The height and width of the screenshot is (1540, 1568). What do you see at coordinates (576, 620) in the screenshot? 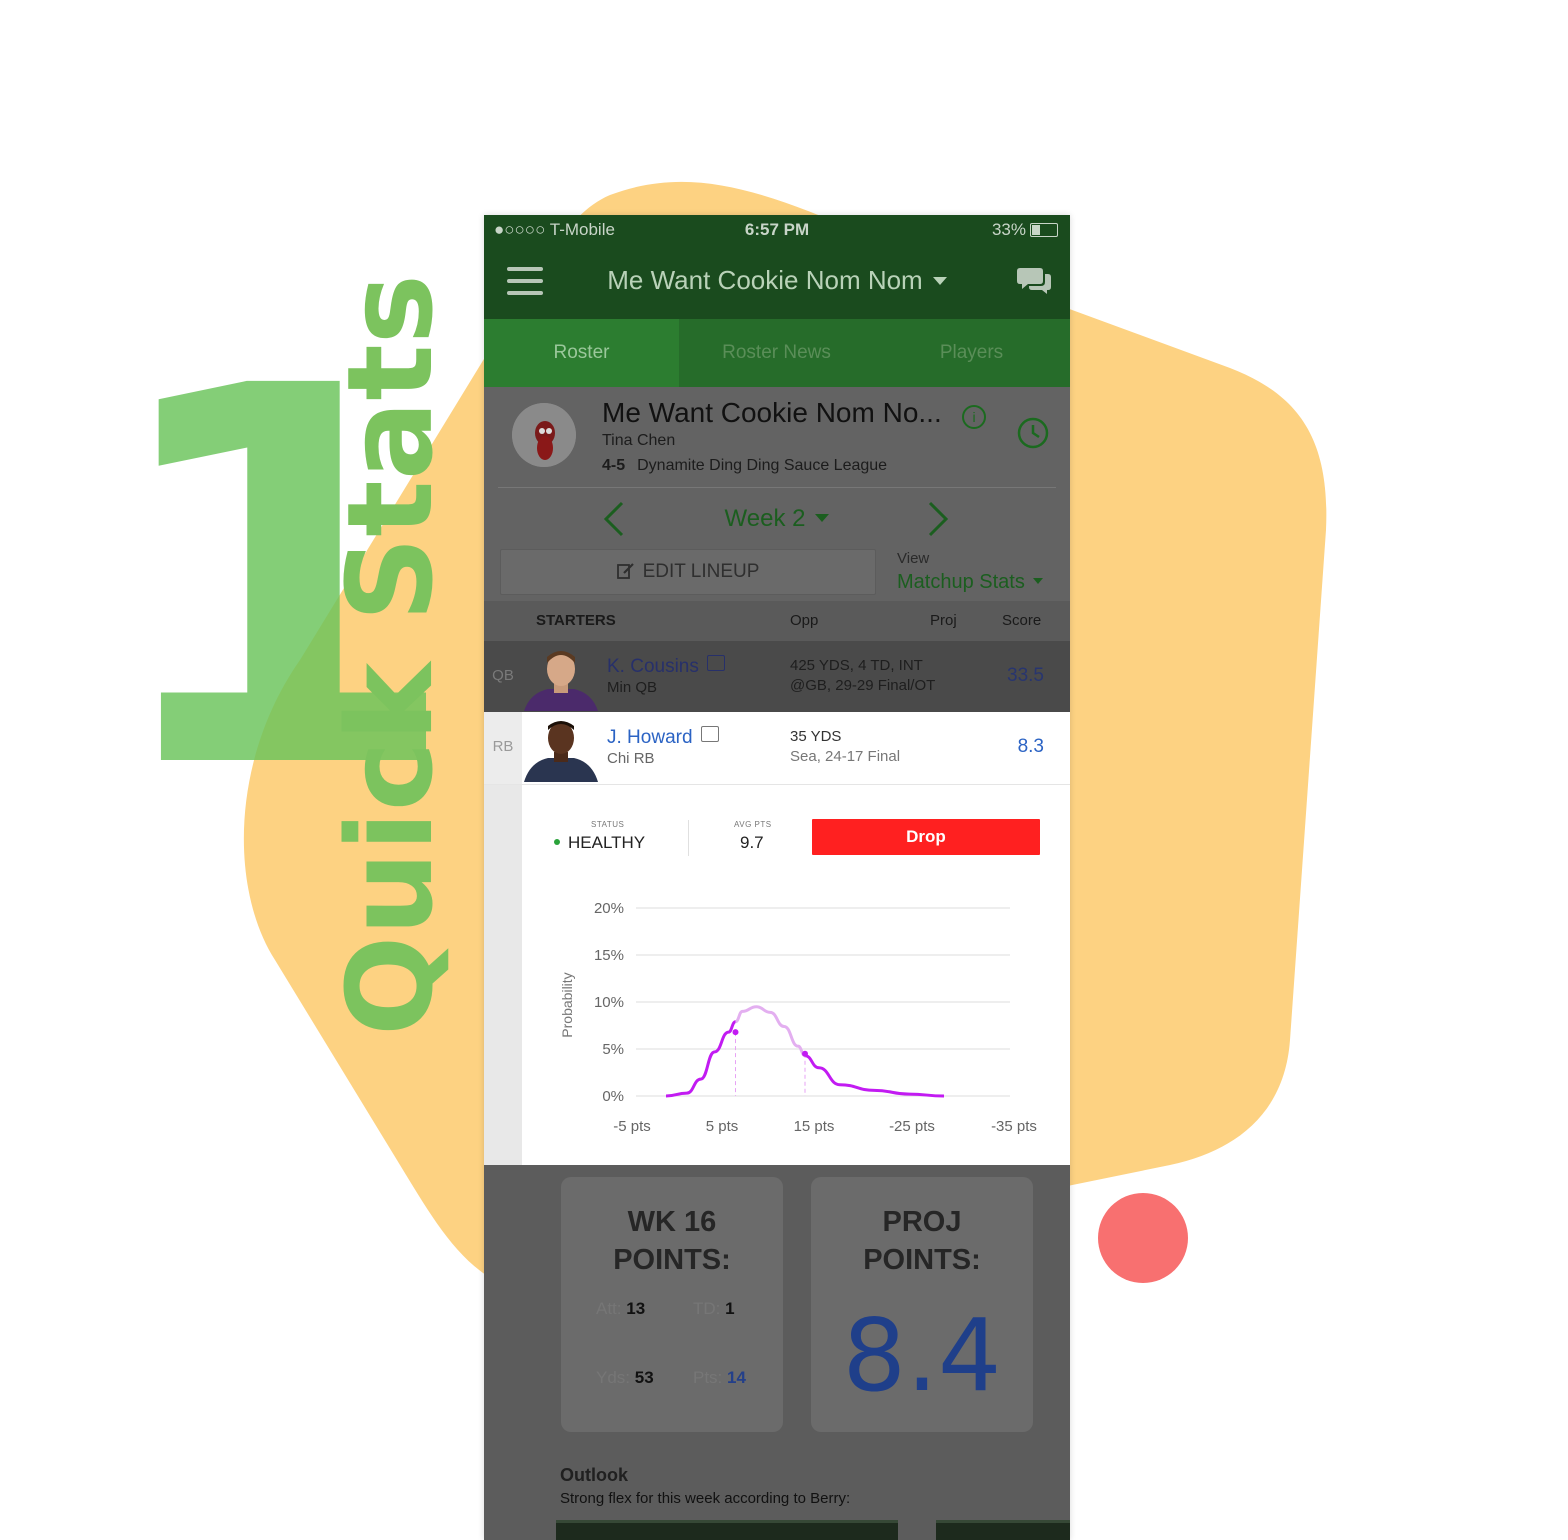
I see `starters-label: STARTERS` at bounding box center [576, 620].